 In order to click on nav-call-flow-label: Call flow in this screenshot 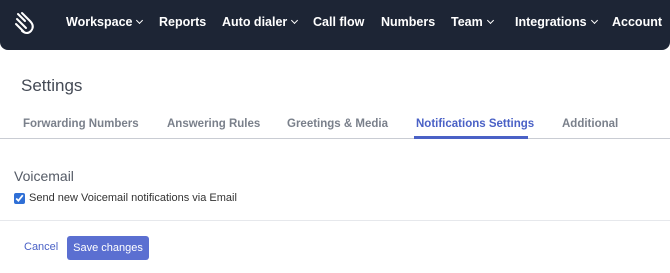, I will do `click(339, 22)`.